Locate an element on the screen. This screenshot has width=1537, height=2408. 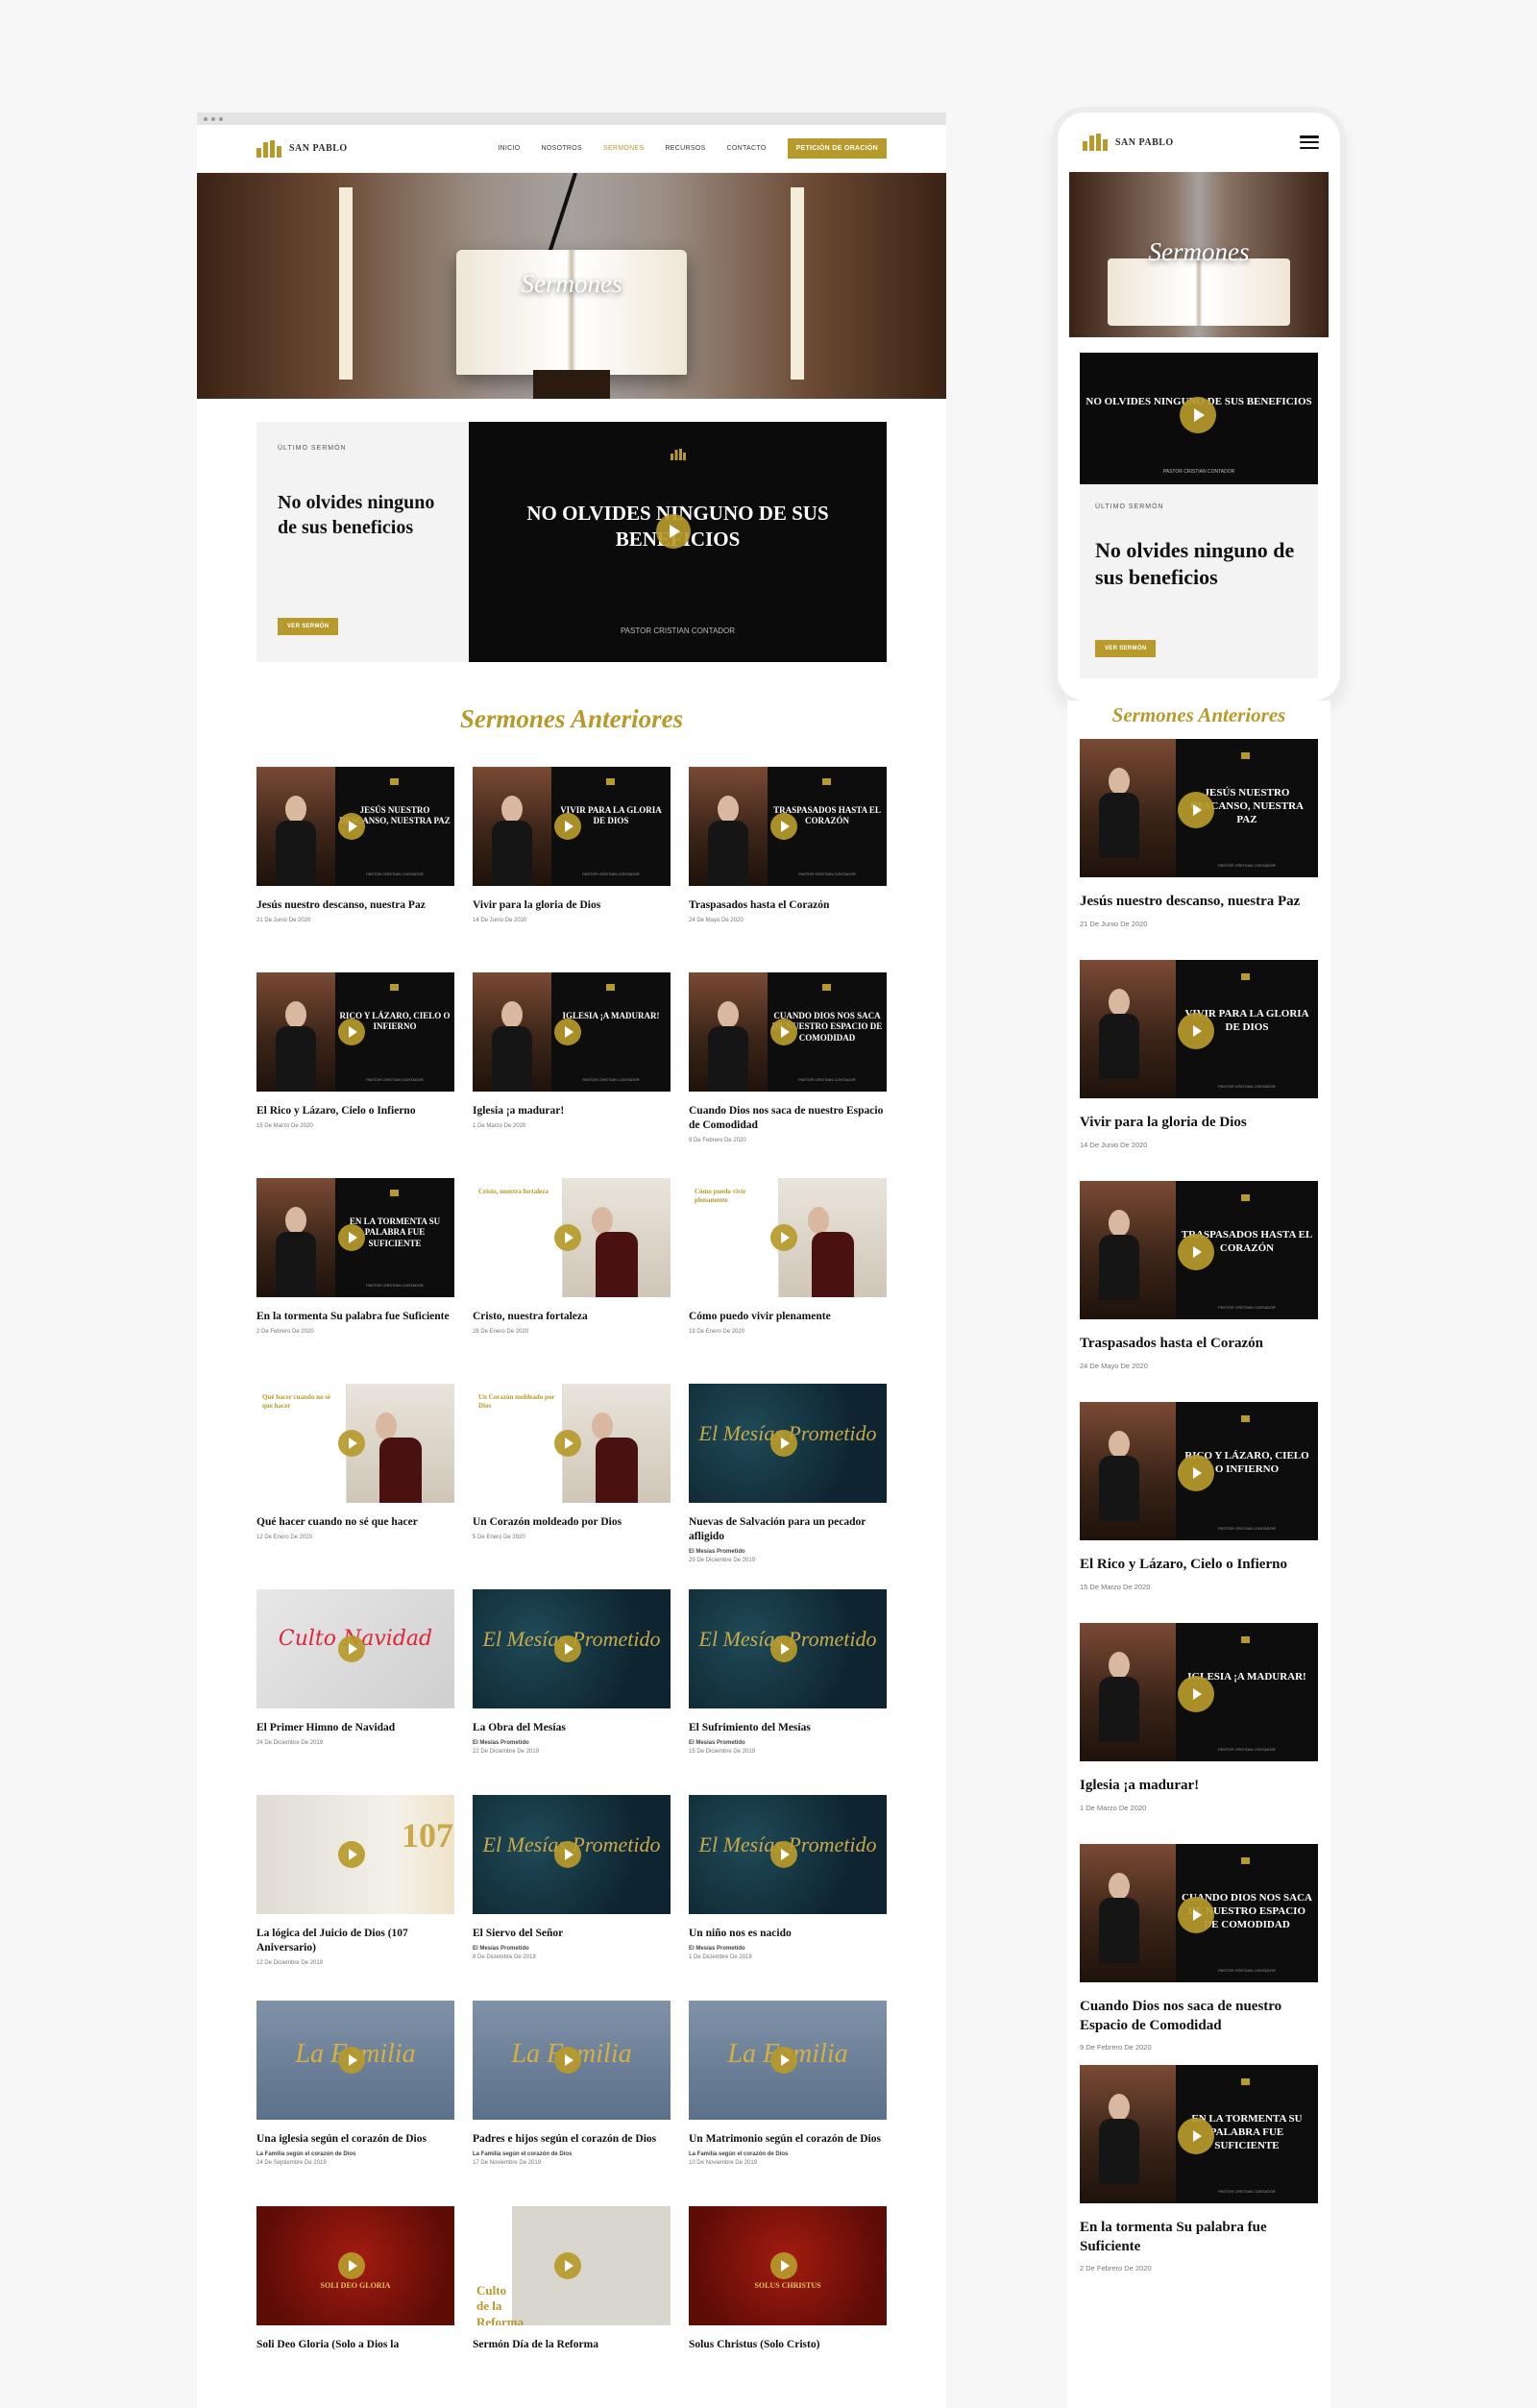
sermon-title: Jesús nuestro descanso, nuestra Paz is located at coordinates (1199, 903).